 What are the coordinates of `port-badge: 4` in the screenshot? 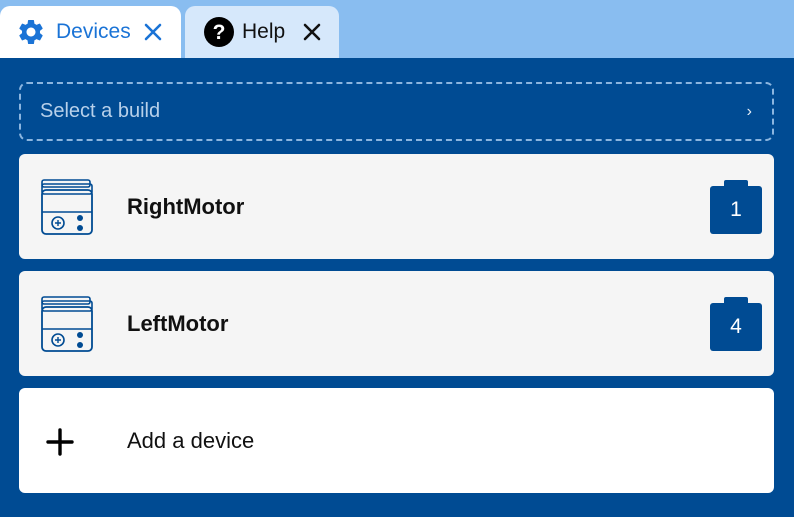 It's located at (736, 324).